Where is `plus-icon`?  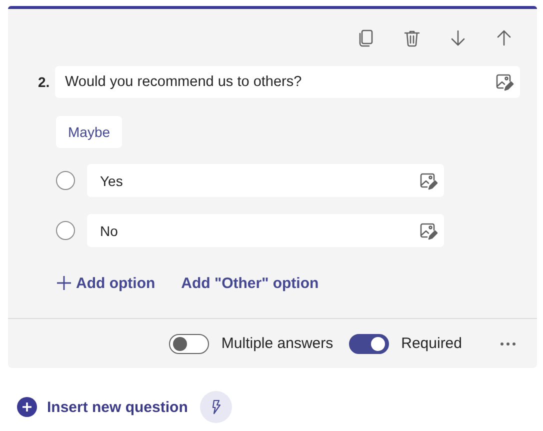 plus-icon is located at coordinates (64, 283).